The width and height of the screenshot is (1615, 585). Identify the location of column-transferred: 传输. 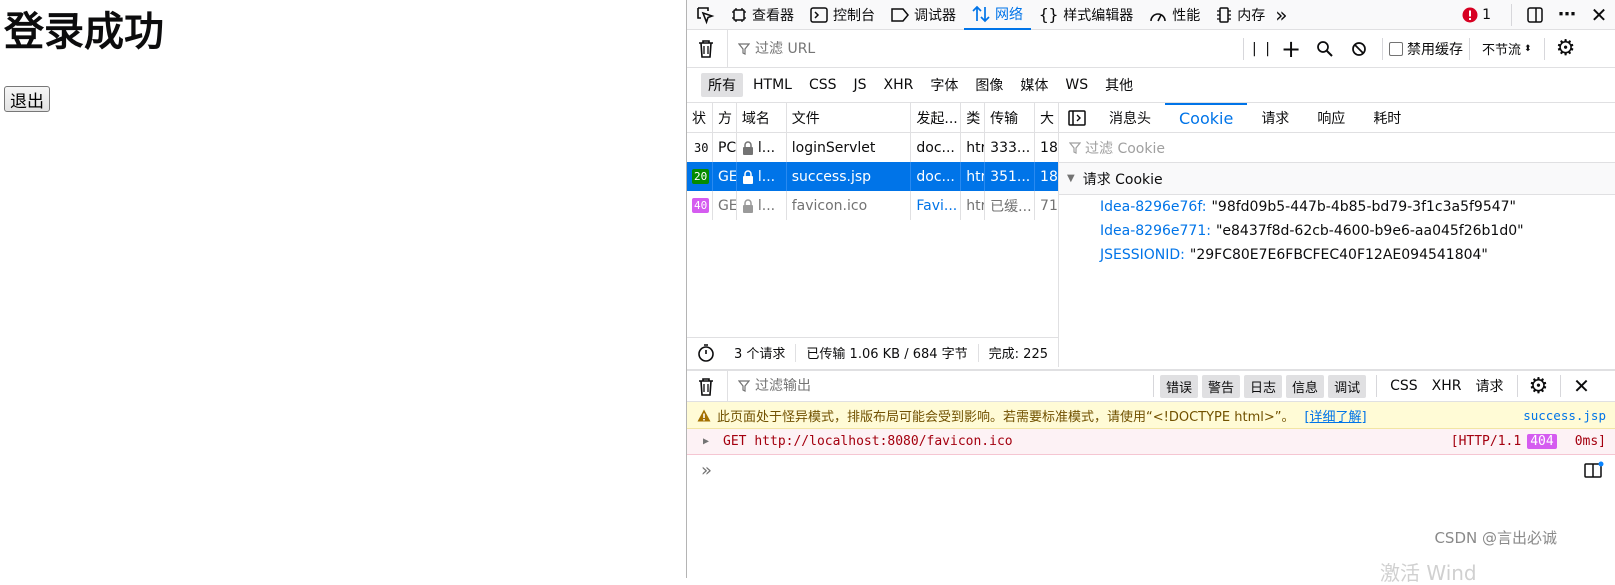
(1010, 117).